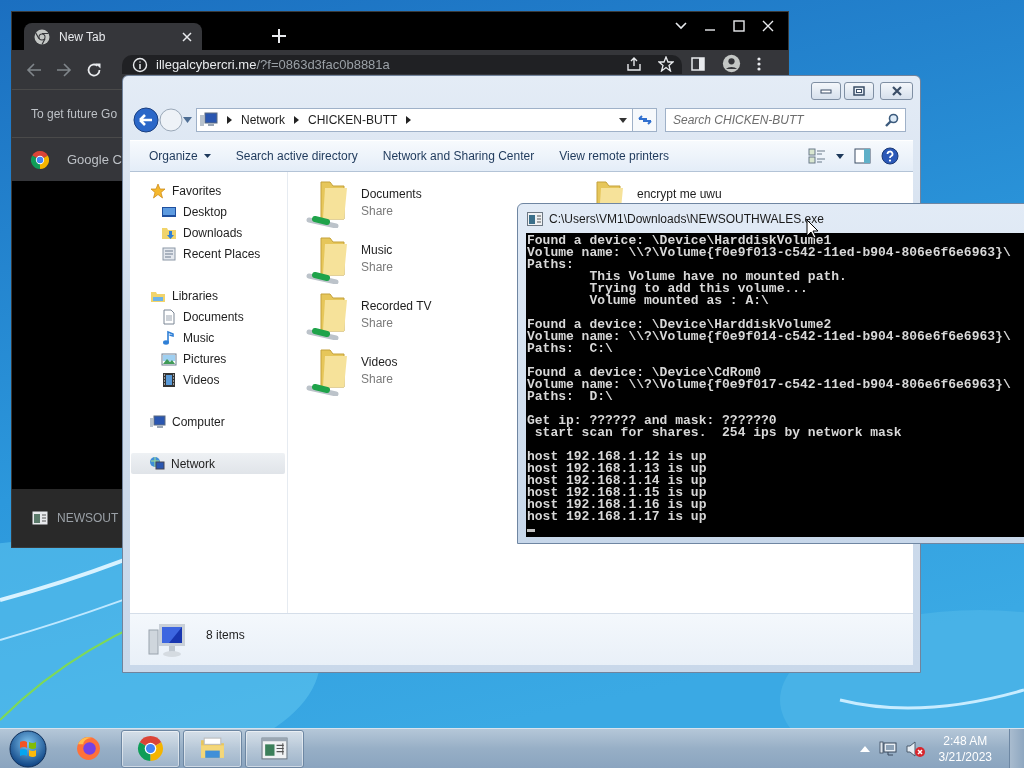 This screenshot has width=1024, height=768. I want to click on film-strip-icon, so click(169, 379).